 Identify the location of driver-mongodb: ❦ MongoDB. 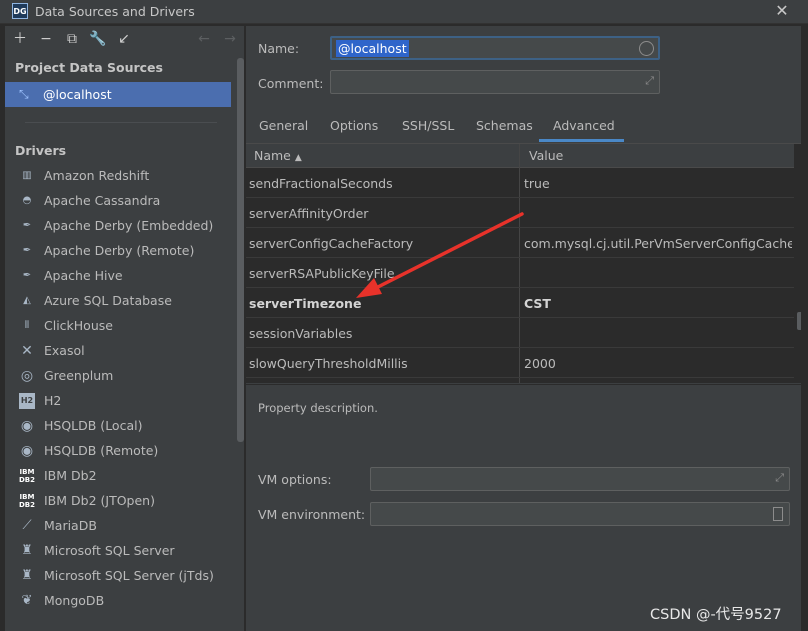
(119, 601).